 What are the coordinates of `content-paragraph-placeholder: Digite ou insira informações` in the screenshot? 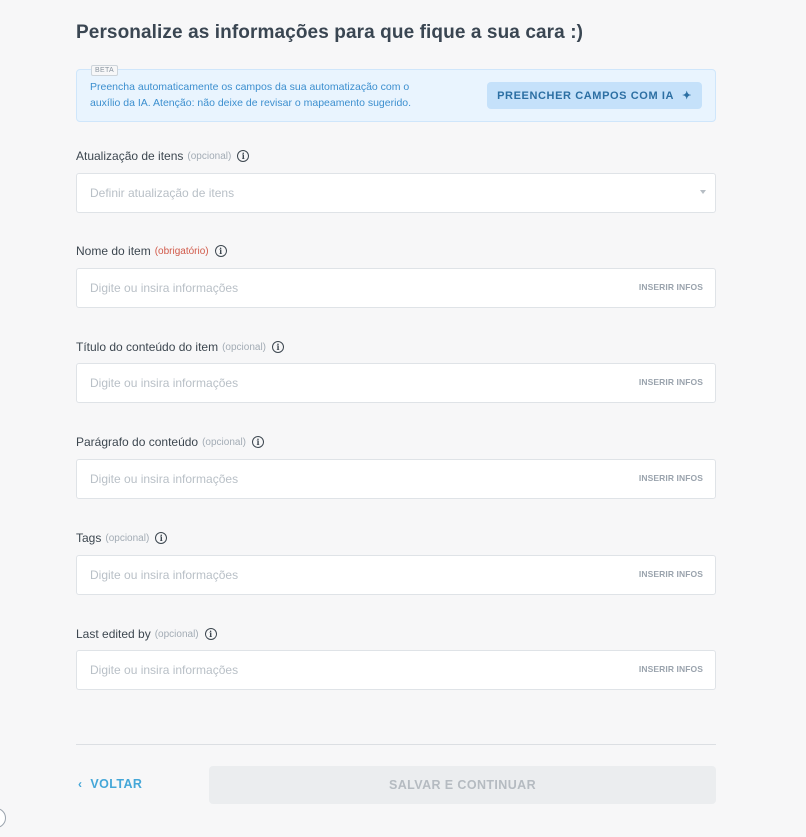 It's located at (164, 479).